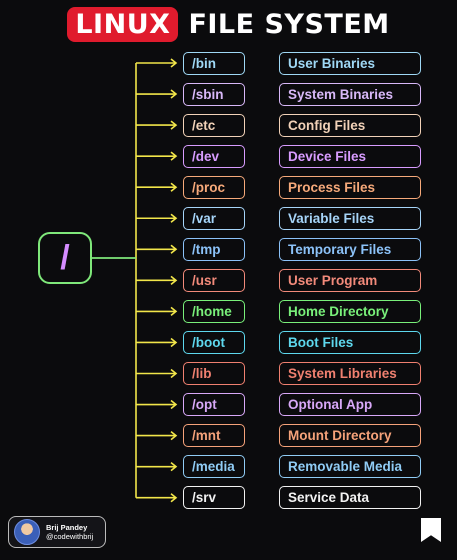  Describe the element at coordinates (214, 436) in the screenshot. I see `dir-mnt: /mnt` at that location.